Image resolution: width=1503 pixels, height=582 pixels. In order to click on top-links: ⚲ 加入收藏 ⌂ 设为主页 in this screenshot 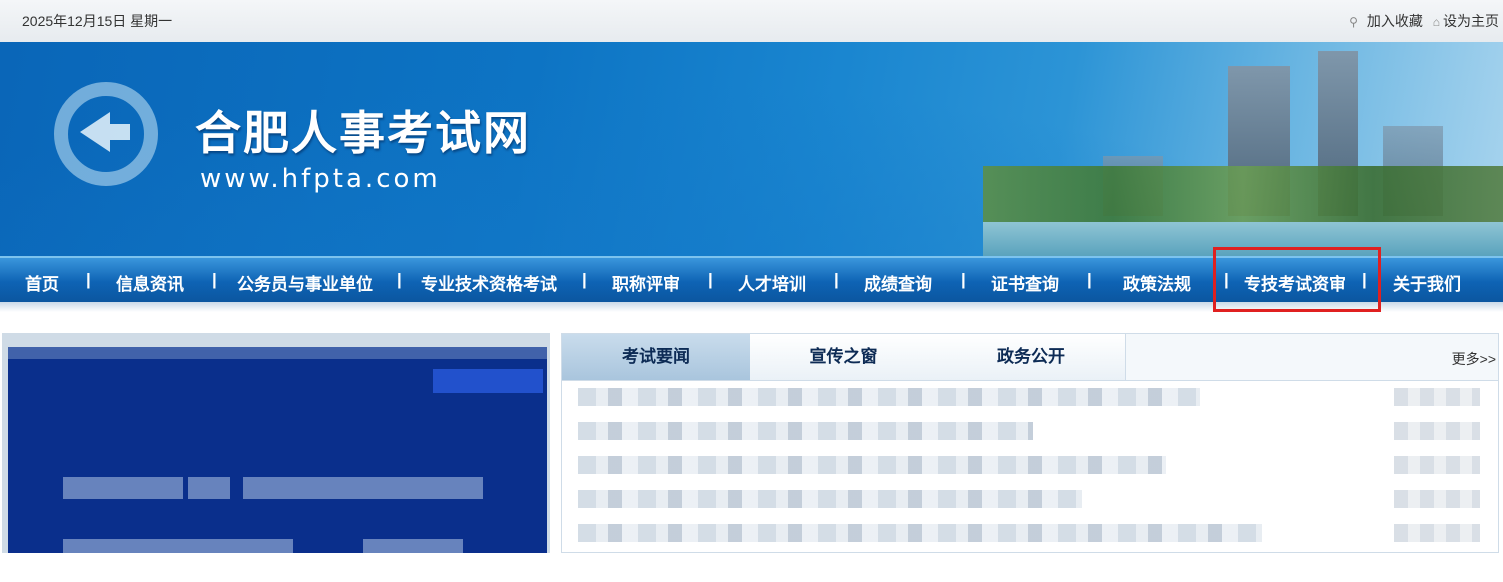, I will do `click(1424, 21)`.